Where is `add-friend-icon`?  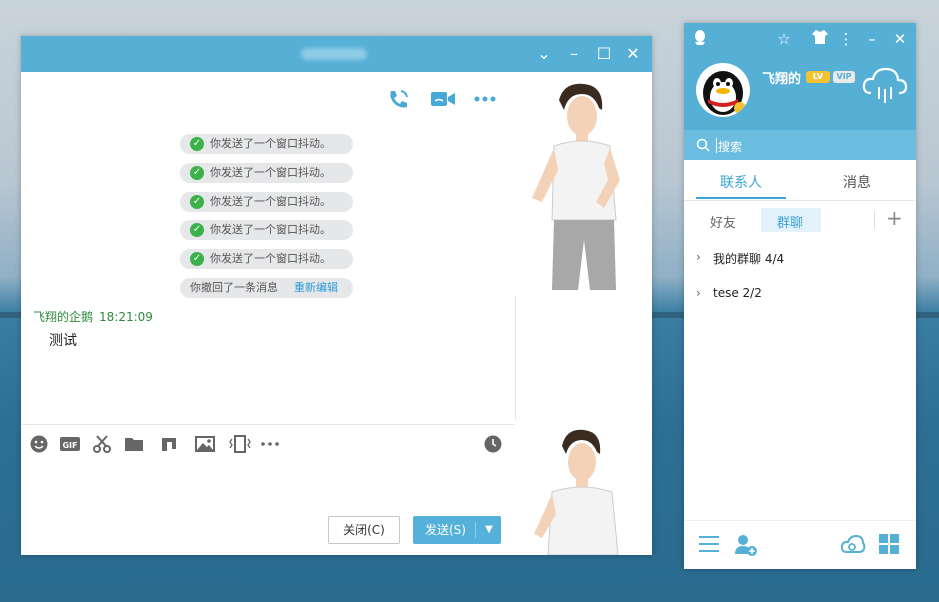
add-friend-icon is located at coordinates (746, 545).